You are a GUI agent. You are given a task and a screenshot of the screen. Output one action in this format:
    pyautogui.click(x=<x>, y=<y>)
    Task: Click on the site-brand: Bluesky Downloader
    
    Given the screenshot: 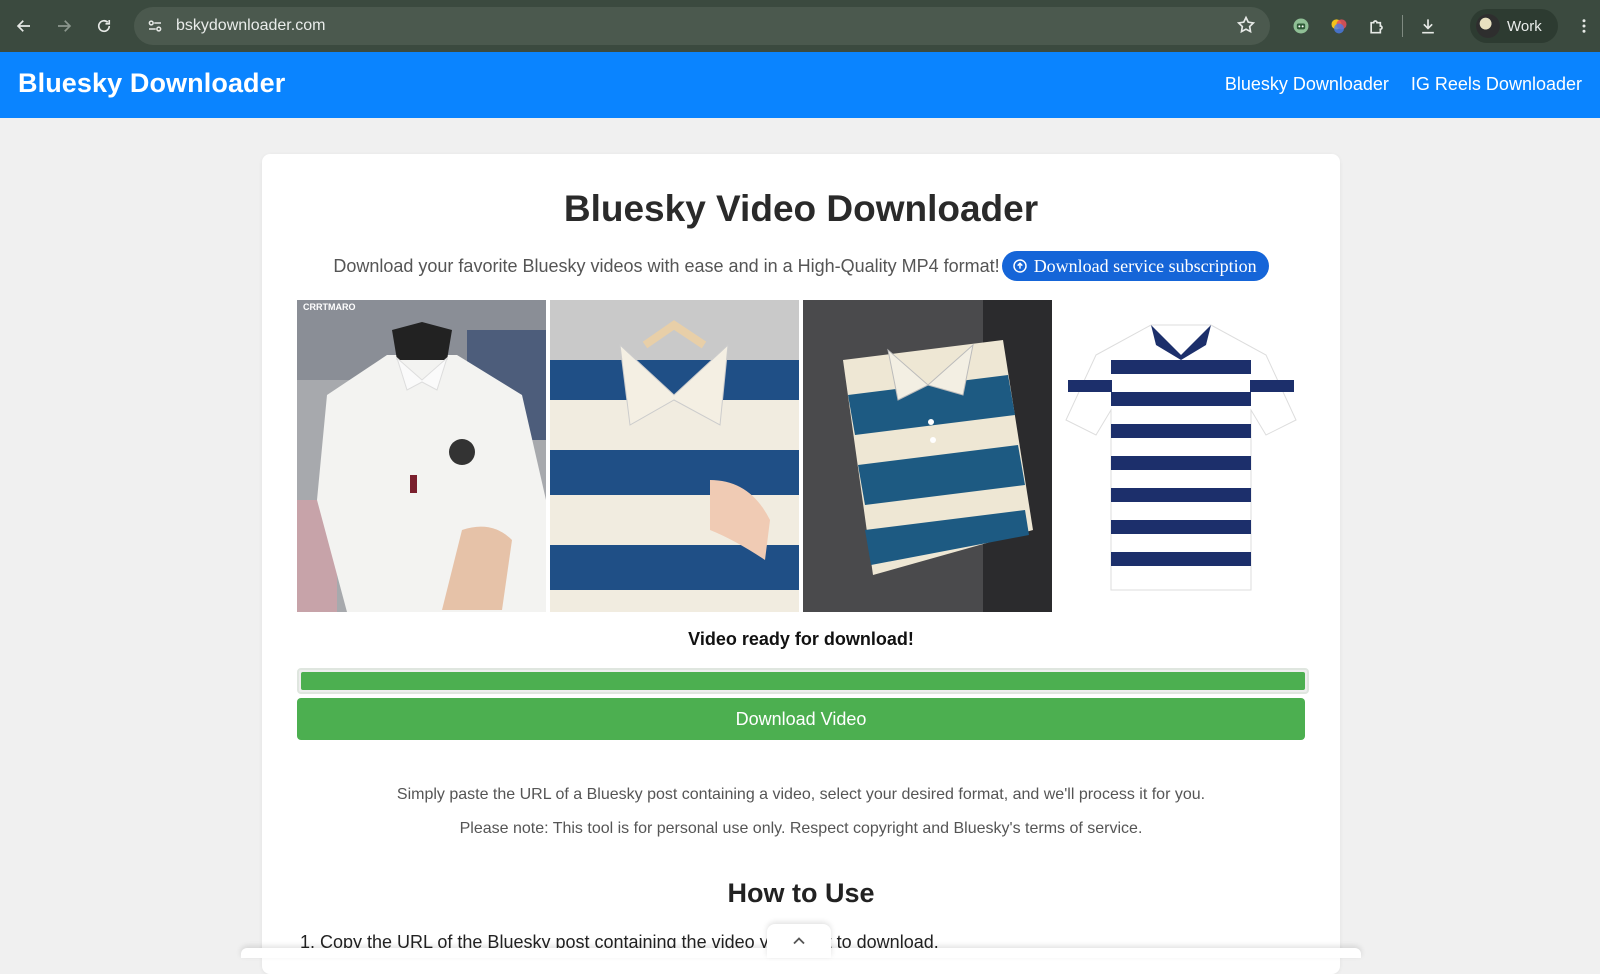 What is the action you would take?
    pyautogui.click(x=151, y=83)
    